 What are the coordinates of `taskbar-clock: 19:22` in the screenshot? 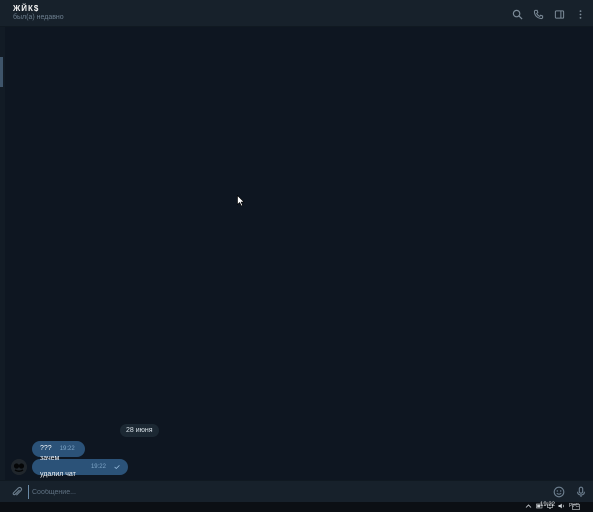 It's located at (547, 505).